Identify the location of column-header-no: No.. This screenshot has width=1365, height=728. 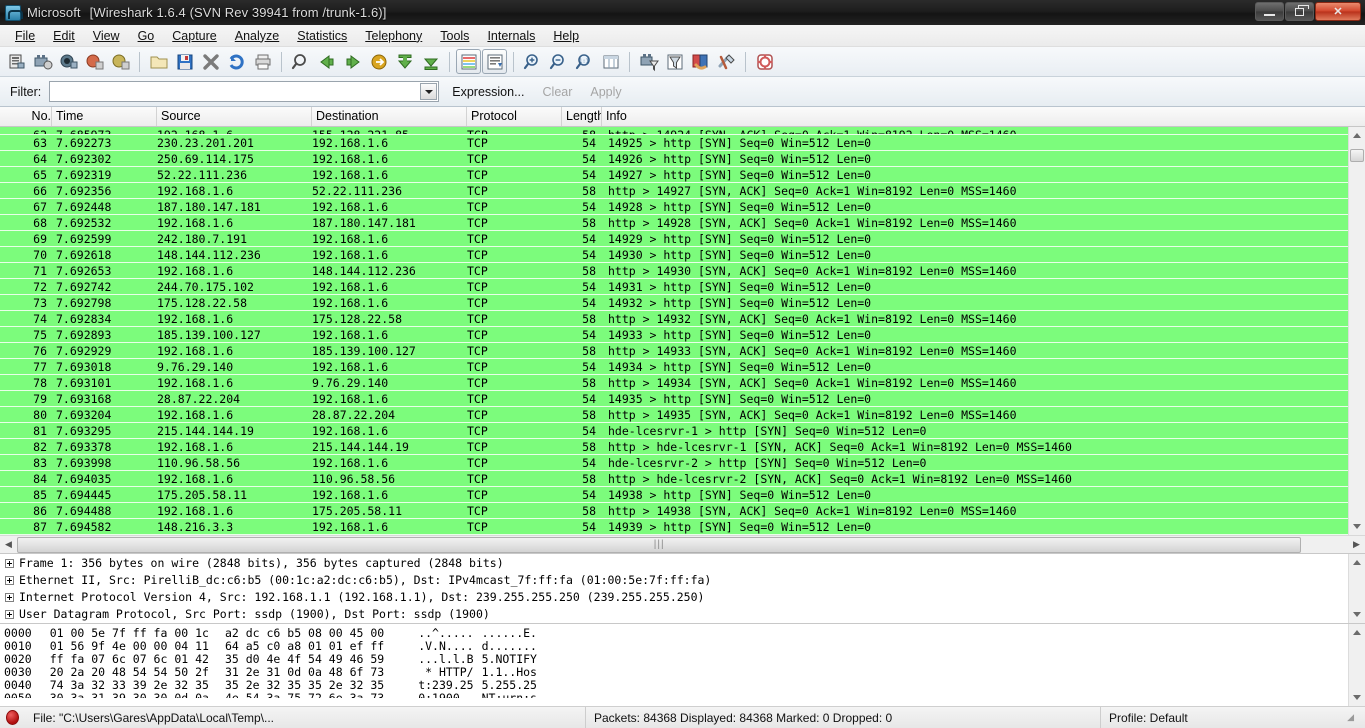
(26, 116).